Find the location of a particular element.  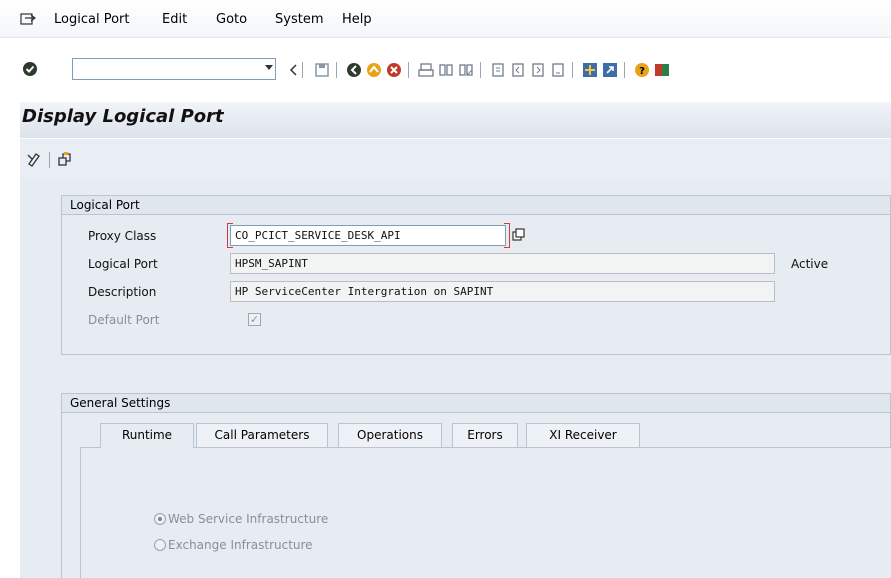

tab-errors: Errors is located at coordinates (485, 435).